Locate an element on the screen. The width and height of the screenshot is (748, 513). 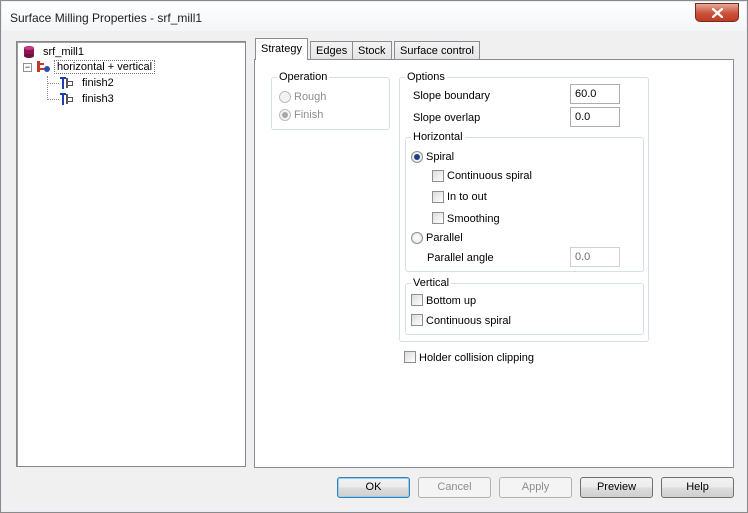
help-button: Help is located at coordinates (697, 487).